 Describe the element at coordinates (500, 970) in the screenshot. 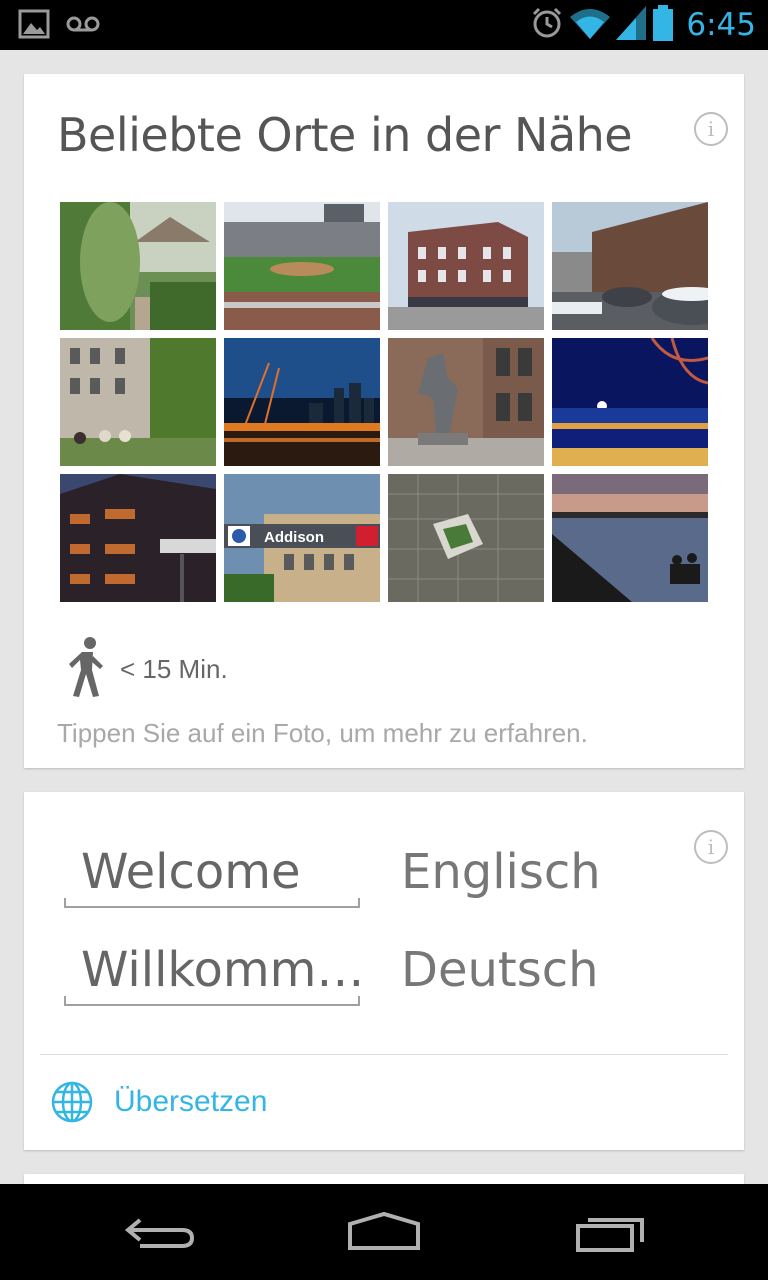

I see `target-language: Deutsch` at that location.